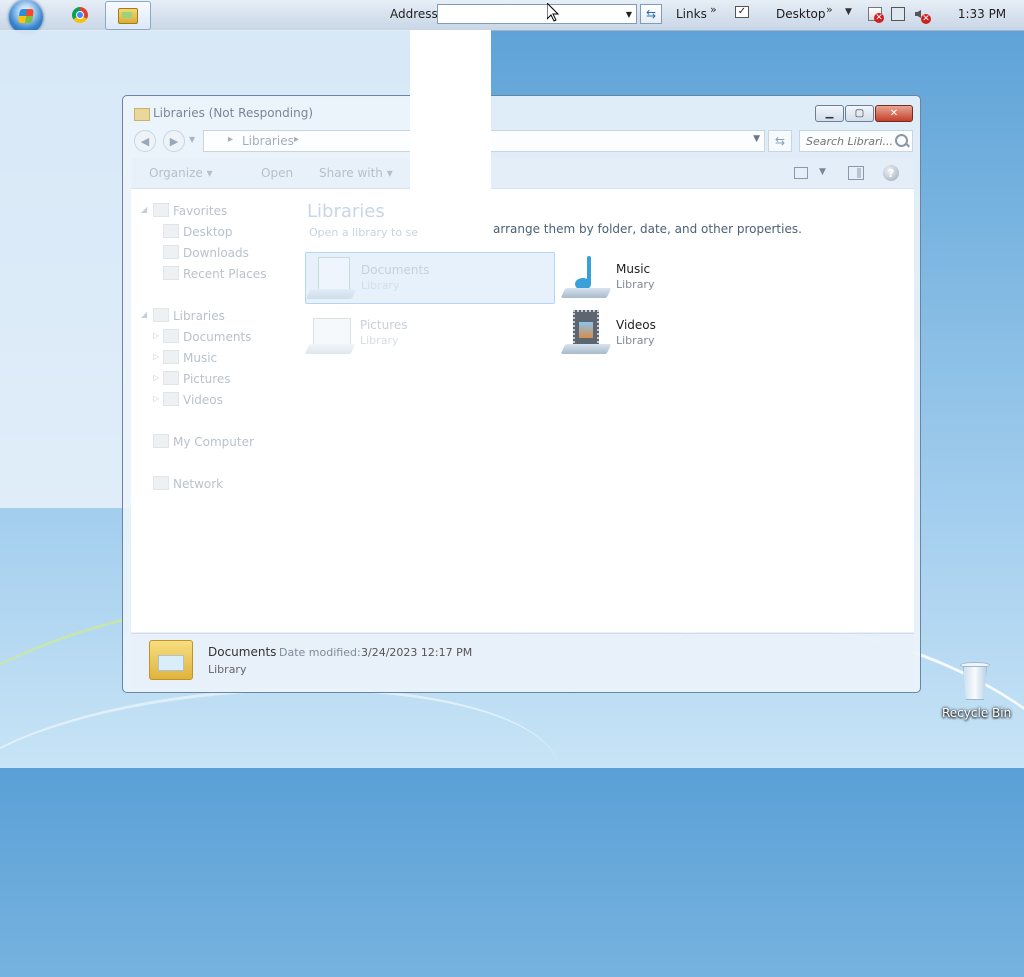  I want to click on recent-places-icon, so click(171, 273).